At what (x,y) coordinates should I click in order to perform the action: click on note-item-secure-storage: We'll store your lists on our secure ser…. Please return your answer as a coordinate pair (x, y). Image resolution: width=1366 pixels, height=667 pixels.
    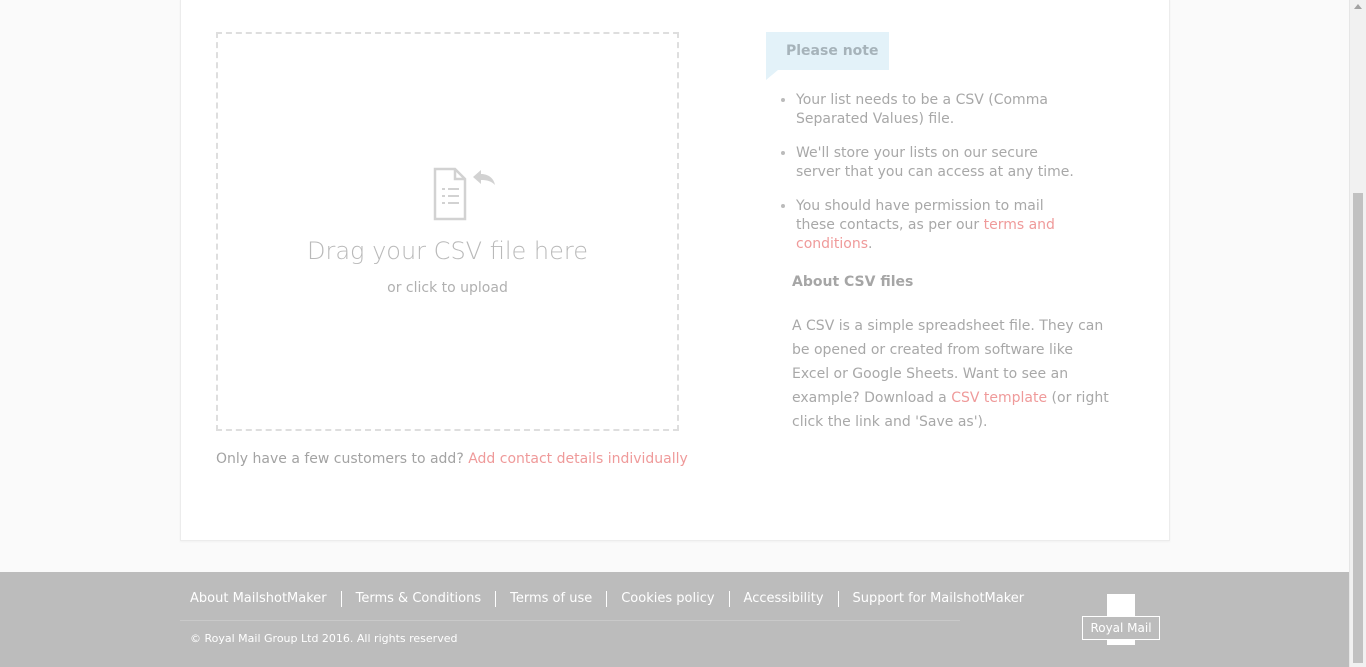
    Looking at the image, I should click on (937, 163).